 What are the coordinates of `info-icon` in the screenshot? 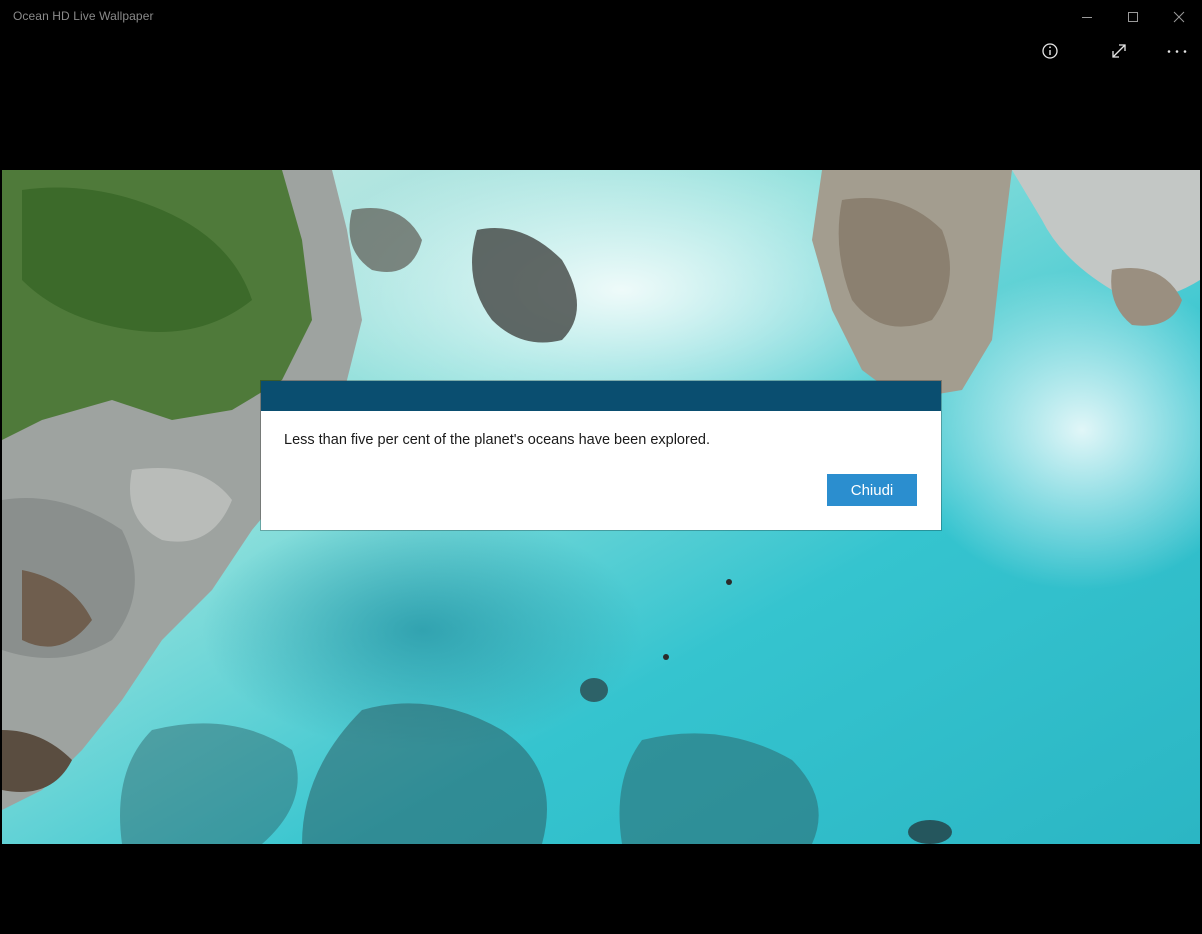 It's located at (1050, 51).